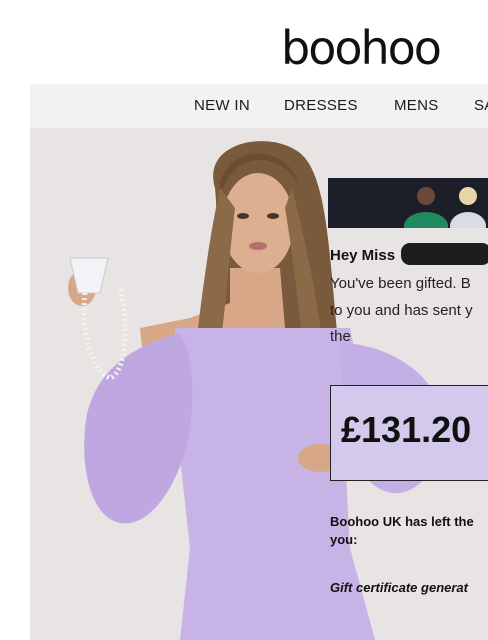 The height and width of the screenshot is (640, 488). What do you see at coordinates (408, 203) in the screenshot?
I see `email-banner-image` at bounding box center [408, 203].